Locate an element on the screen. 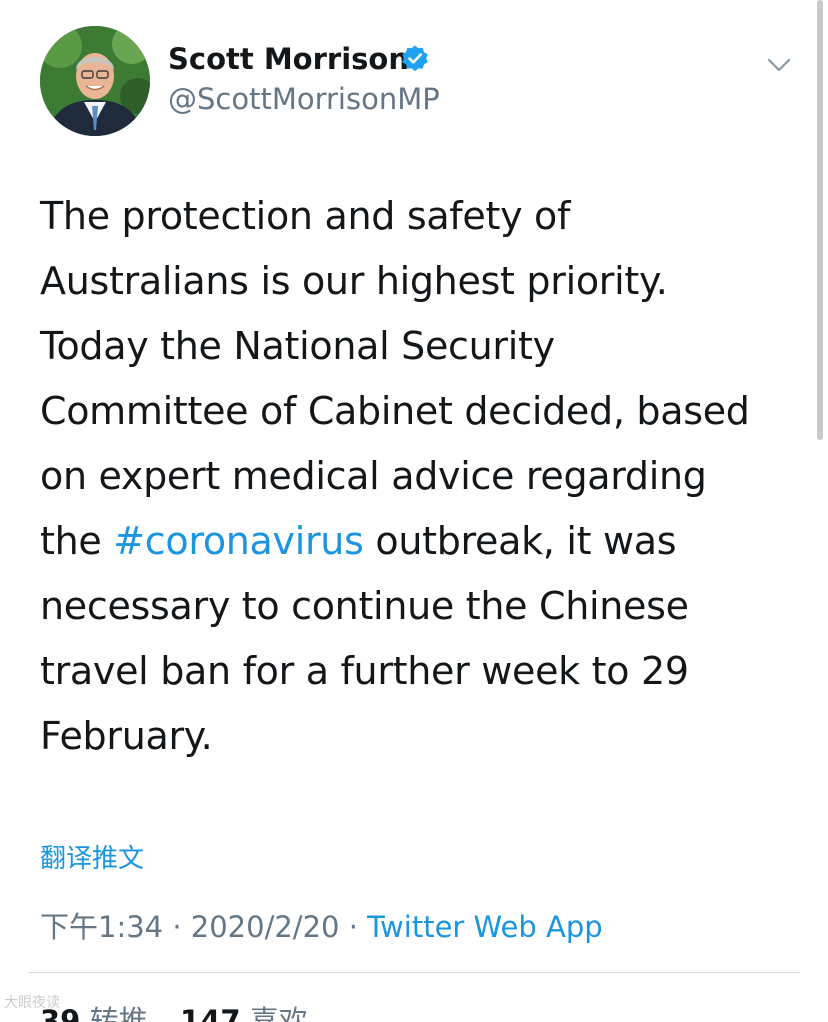 The image size is (828, 1022). tweet-text-fragment: outbreak, it was is located at coordinates (520, 541).